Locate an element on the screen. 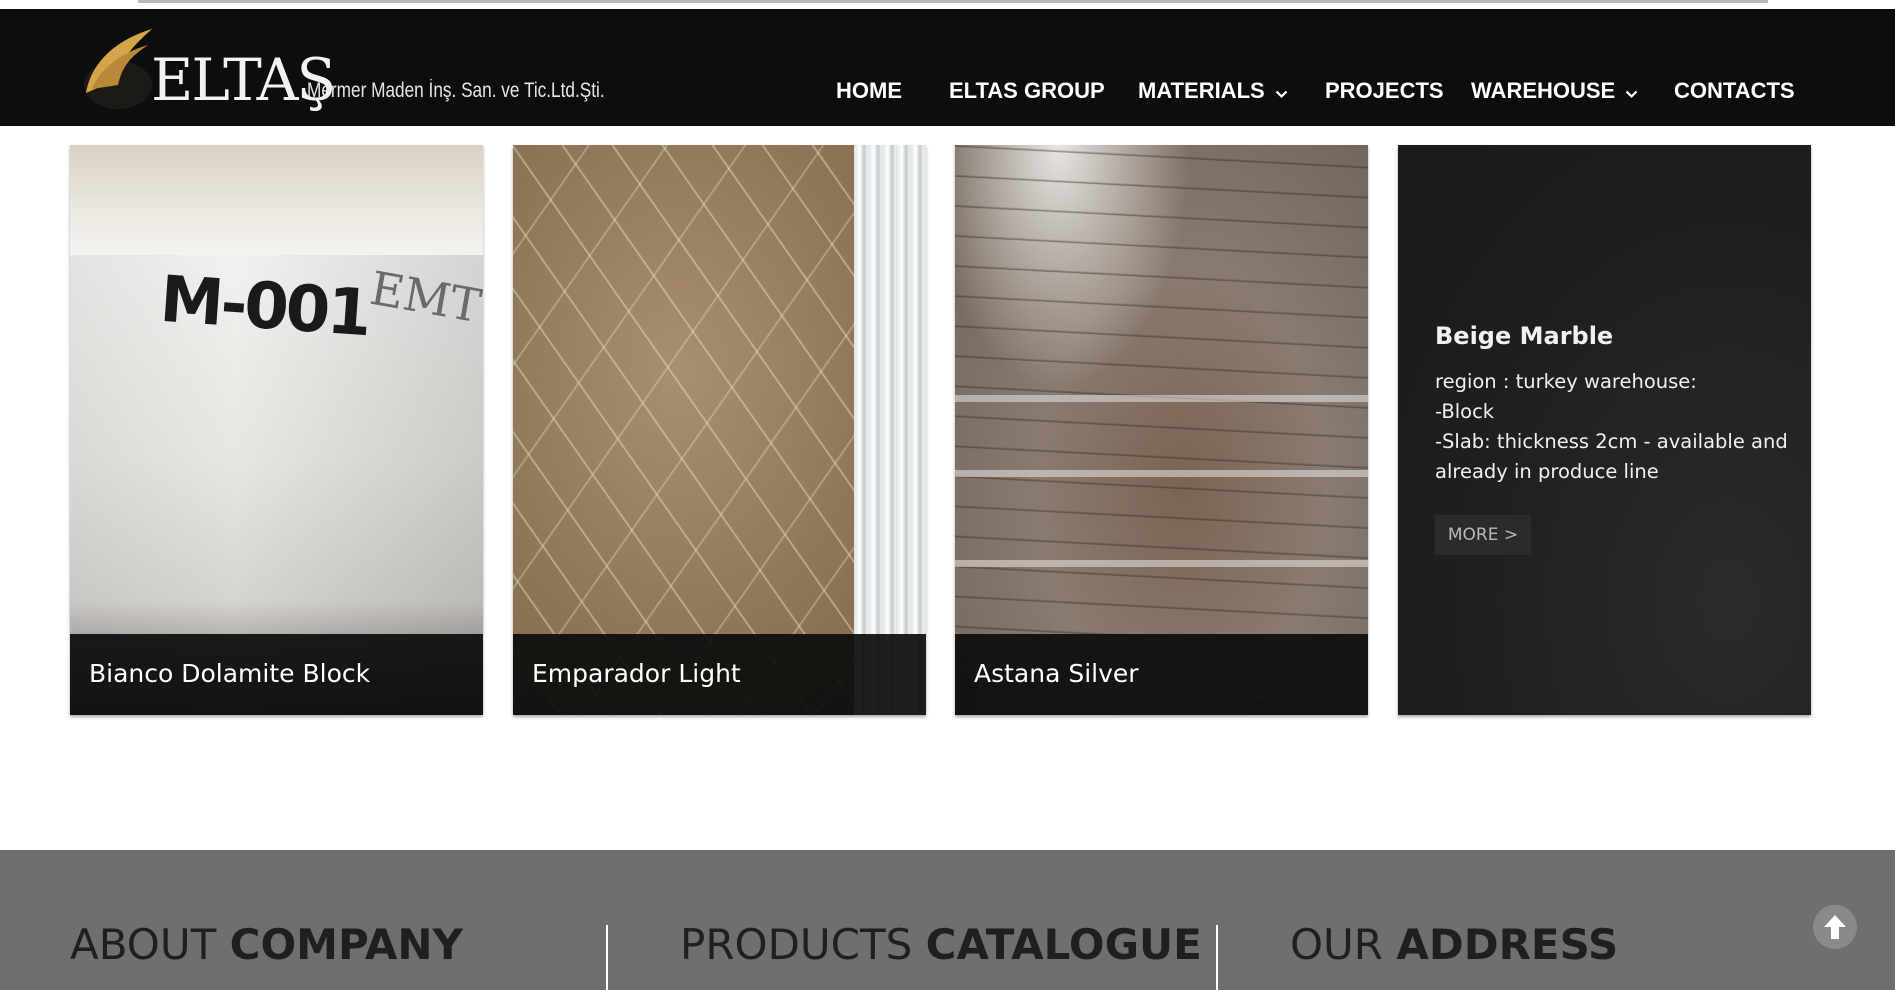 Image resolution: width=1895 pixels, height=990 pixels. card-title: Beige Marble is located at coordinates (1524, 336).